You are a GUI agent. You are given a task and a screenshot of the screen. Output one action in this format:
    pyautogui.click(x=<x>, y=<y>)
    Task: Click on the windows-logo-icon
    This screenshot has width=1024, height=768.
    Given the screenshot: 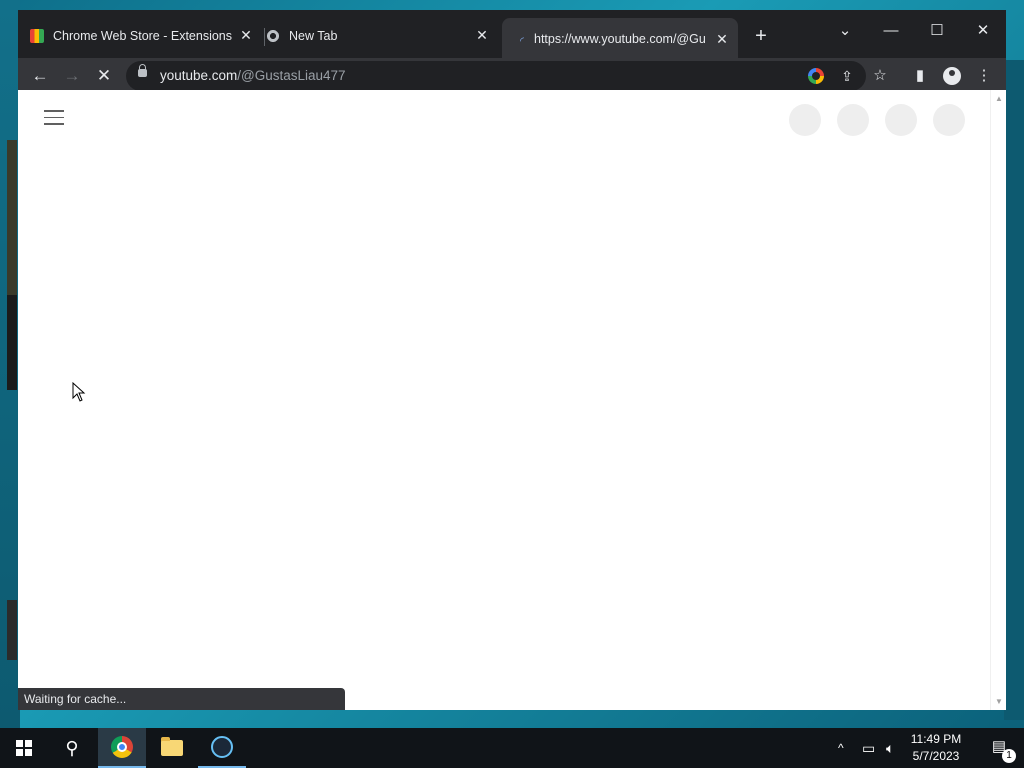 What is the action you would take?
    pyautogui.click(x=24, y=748)
    